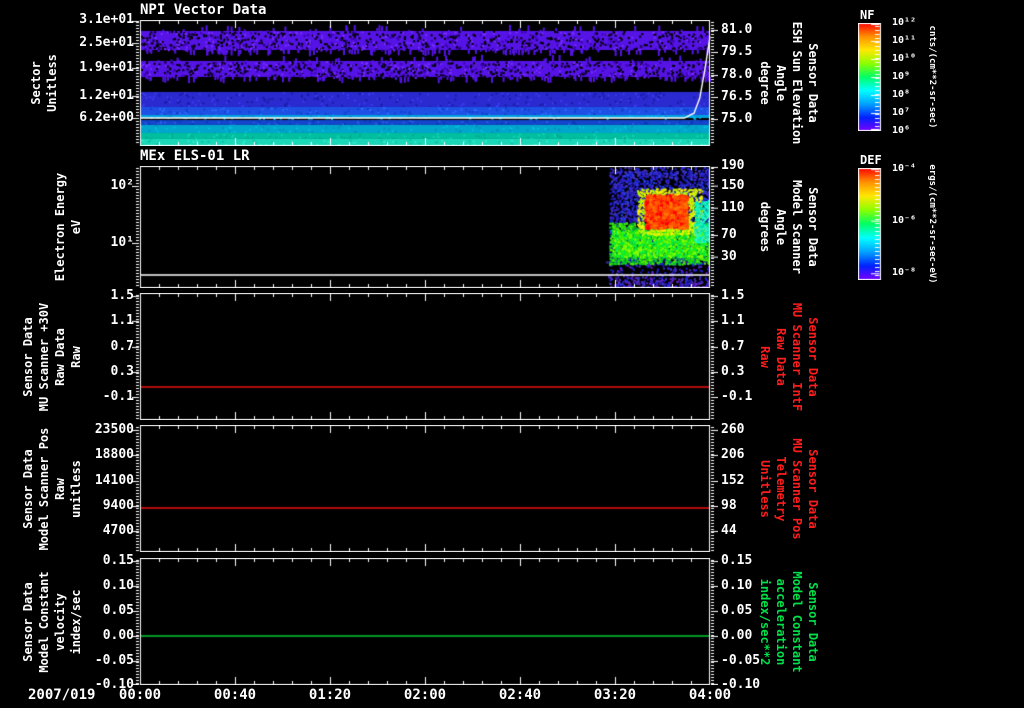 Image resolution: width=1024 pixels, height=708 pixels. I want to click on colorbar-tick-label: 10⁶, so click(901, 130).